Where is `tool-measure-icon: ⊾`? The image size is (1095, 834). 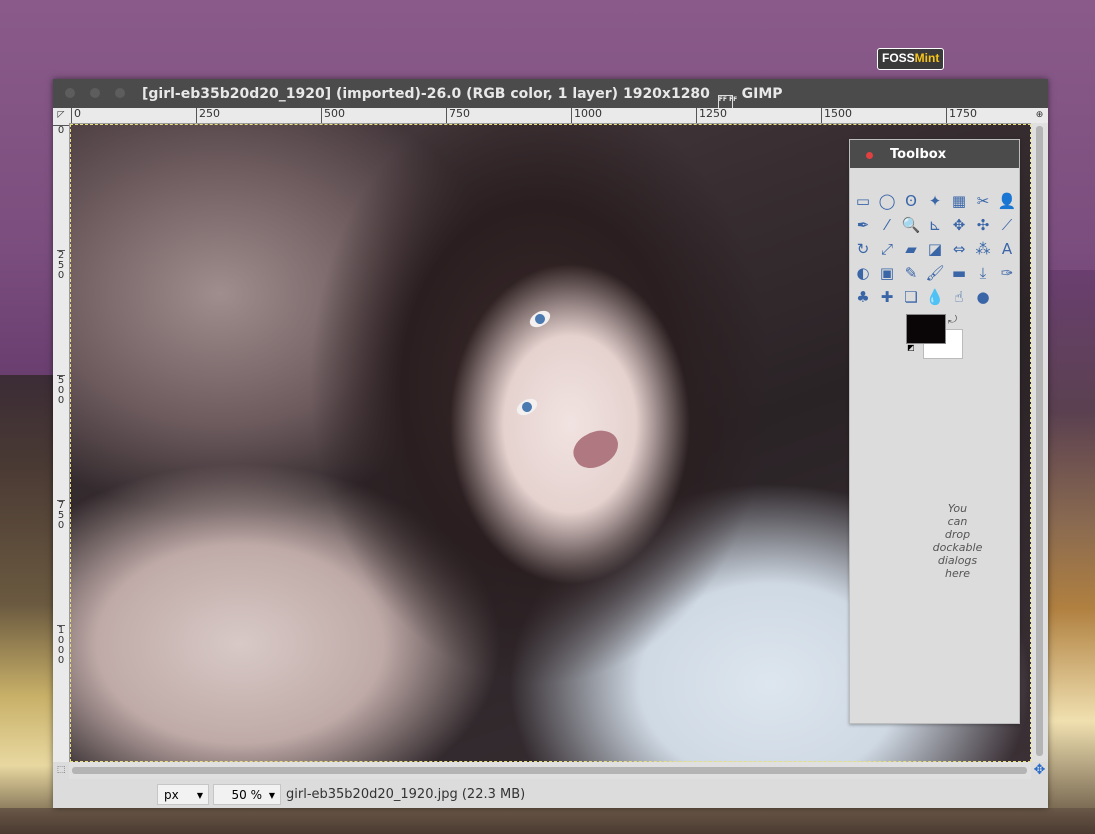
tool-measure-icon: ⊾ is located at coordinates (935, 225).